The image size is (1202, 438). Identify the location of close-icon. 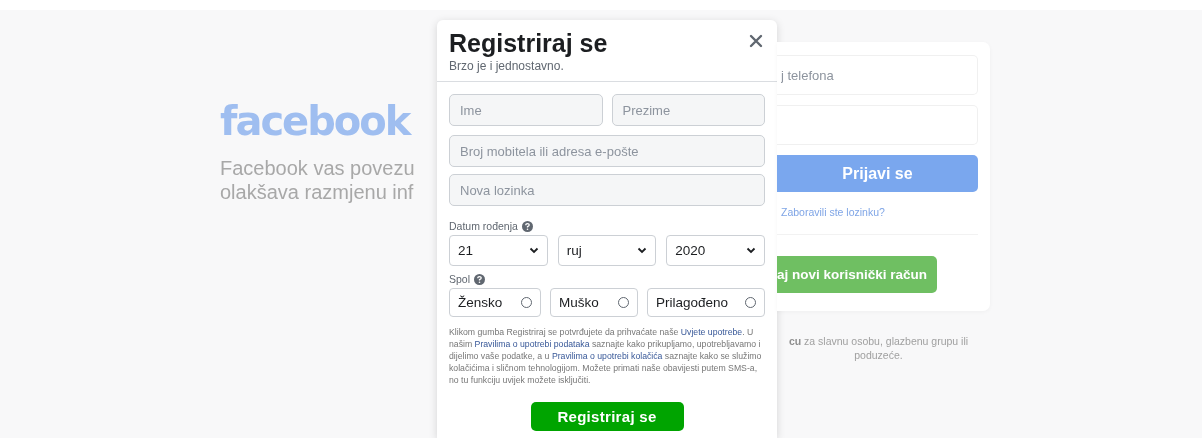
(756, 41).